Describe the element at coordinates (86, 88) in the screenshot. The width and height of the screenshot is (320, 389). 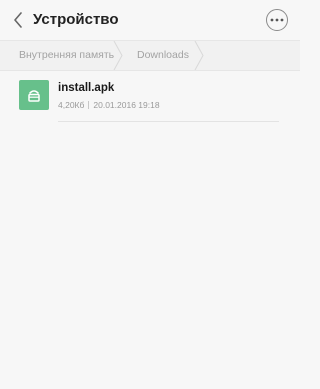
I see `file-name: install.apk` at that location.